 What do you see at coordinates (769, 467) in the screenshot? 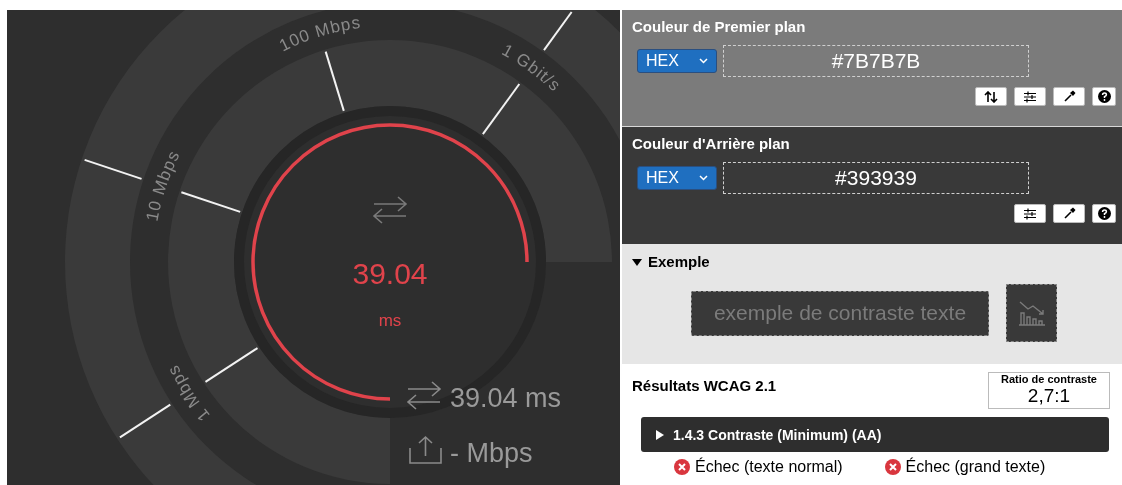
I see `outcome-text: Échec (texte normal)` at bounding box center [769, 467].